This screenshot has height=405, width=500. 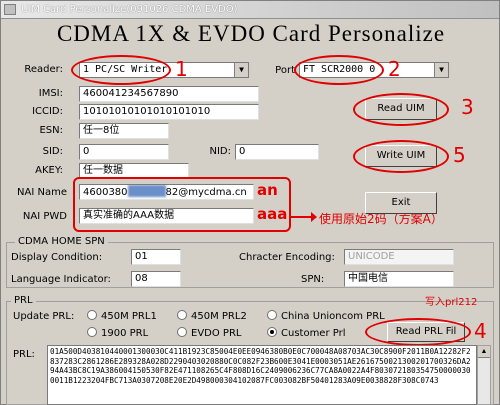 What do you see at coordinates (50, 93) in the screenshot?
I see `imsi-label: IMSI:` at bounding box center [50, 93].